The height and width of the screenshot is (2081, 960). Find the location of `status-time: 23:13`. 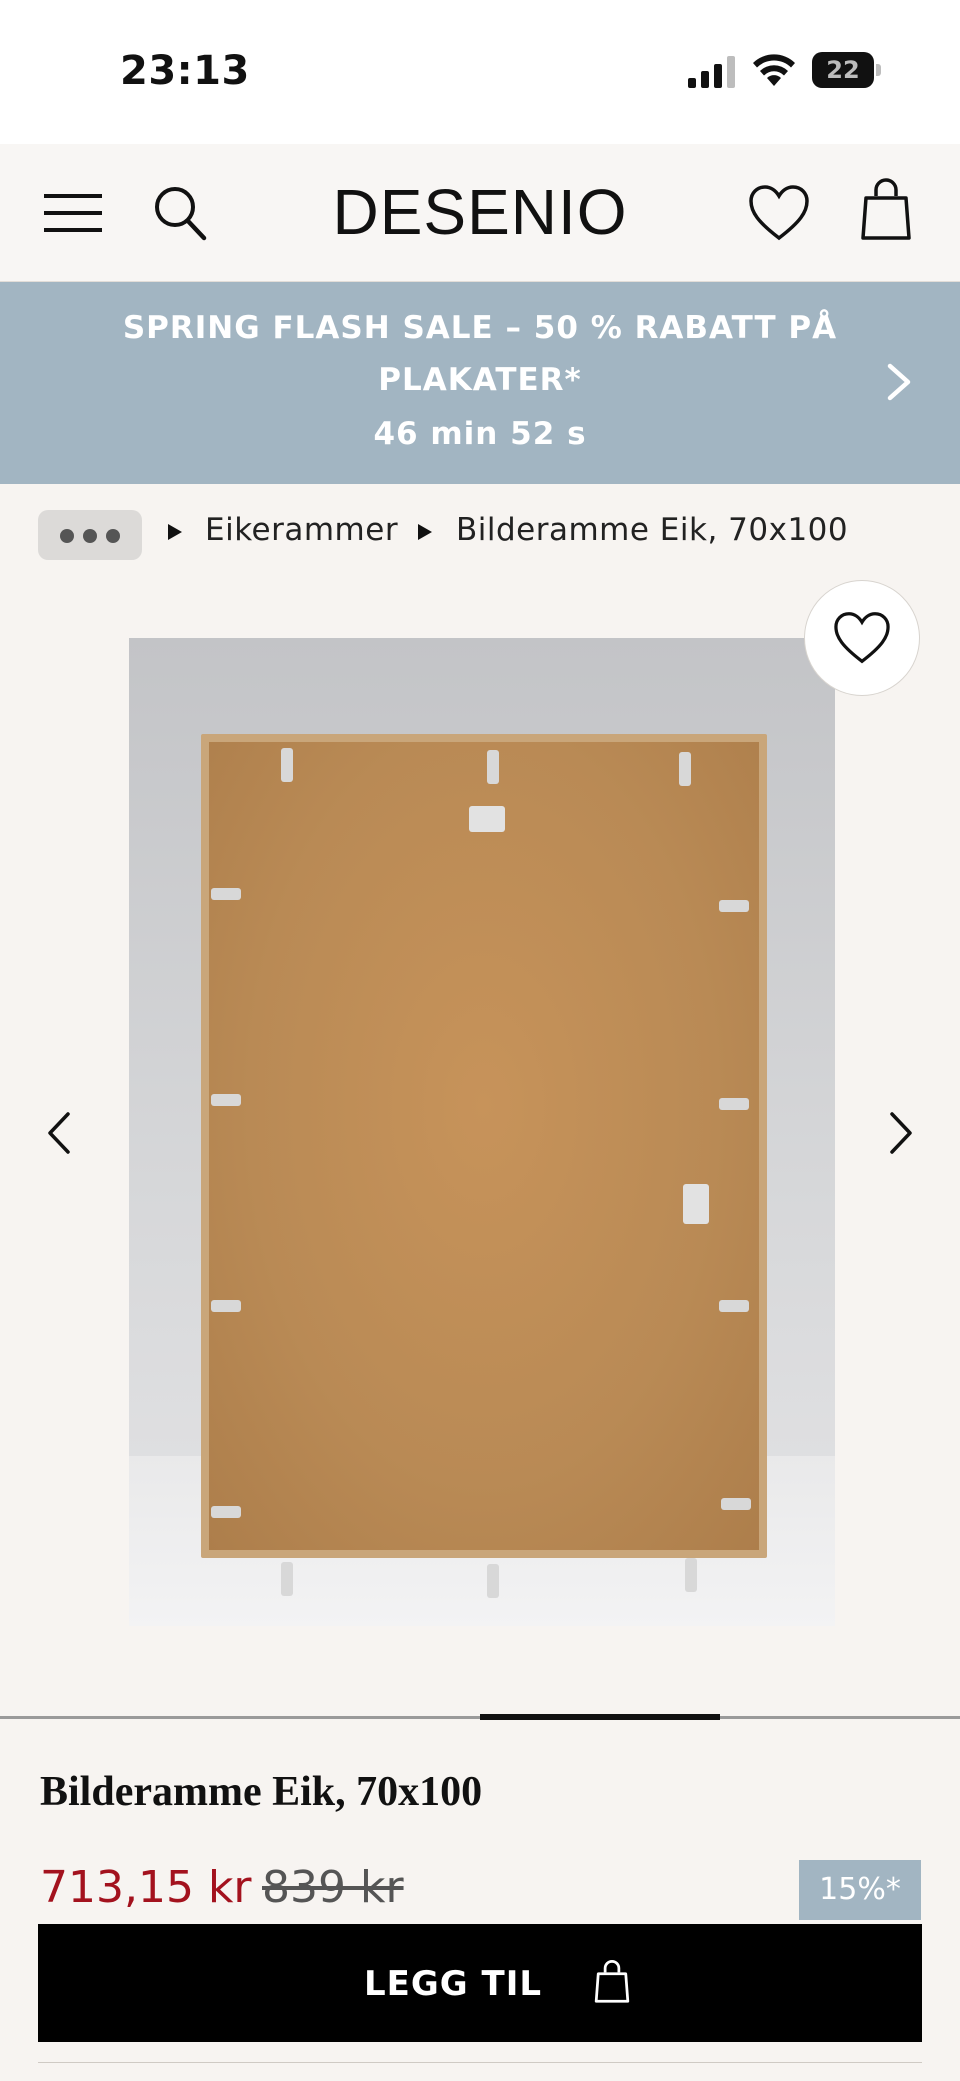

status-time: 23:13 is located at coordinates (185, 71).